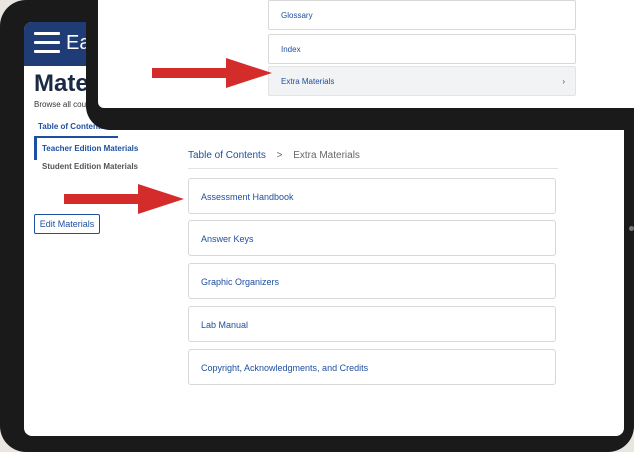 This screenshot has height=452, width=634. Describe the element at coordinates (47, 43) in the screenshot. I see `hamburger-icon` at that location.